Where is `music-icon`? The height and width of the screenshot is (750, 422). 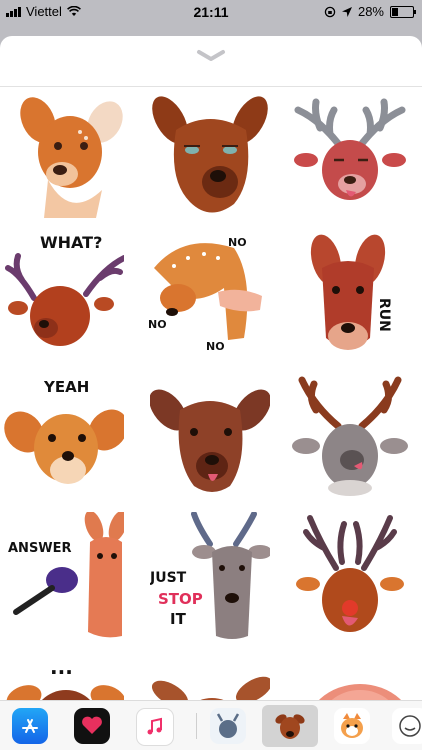
music-icon is located at coordinates (155, 727).